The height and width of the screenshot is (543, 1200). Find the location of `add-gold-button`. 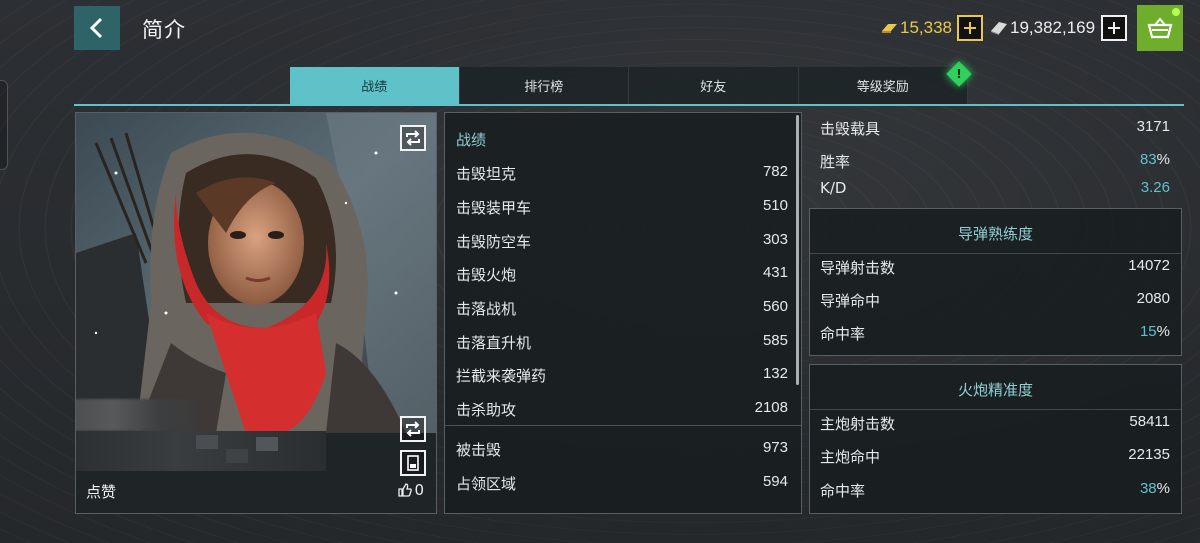

add-gold-button is located at coordinates (970, 28).